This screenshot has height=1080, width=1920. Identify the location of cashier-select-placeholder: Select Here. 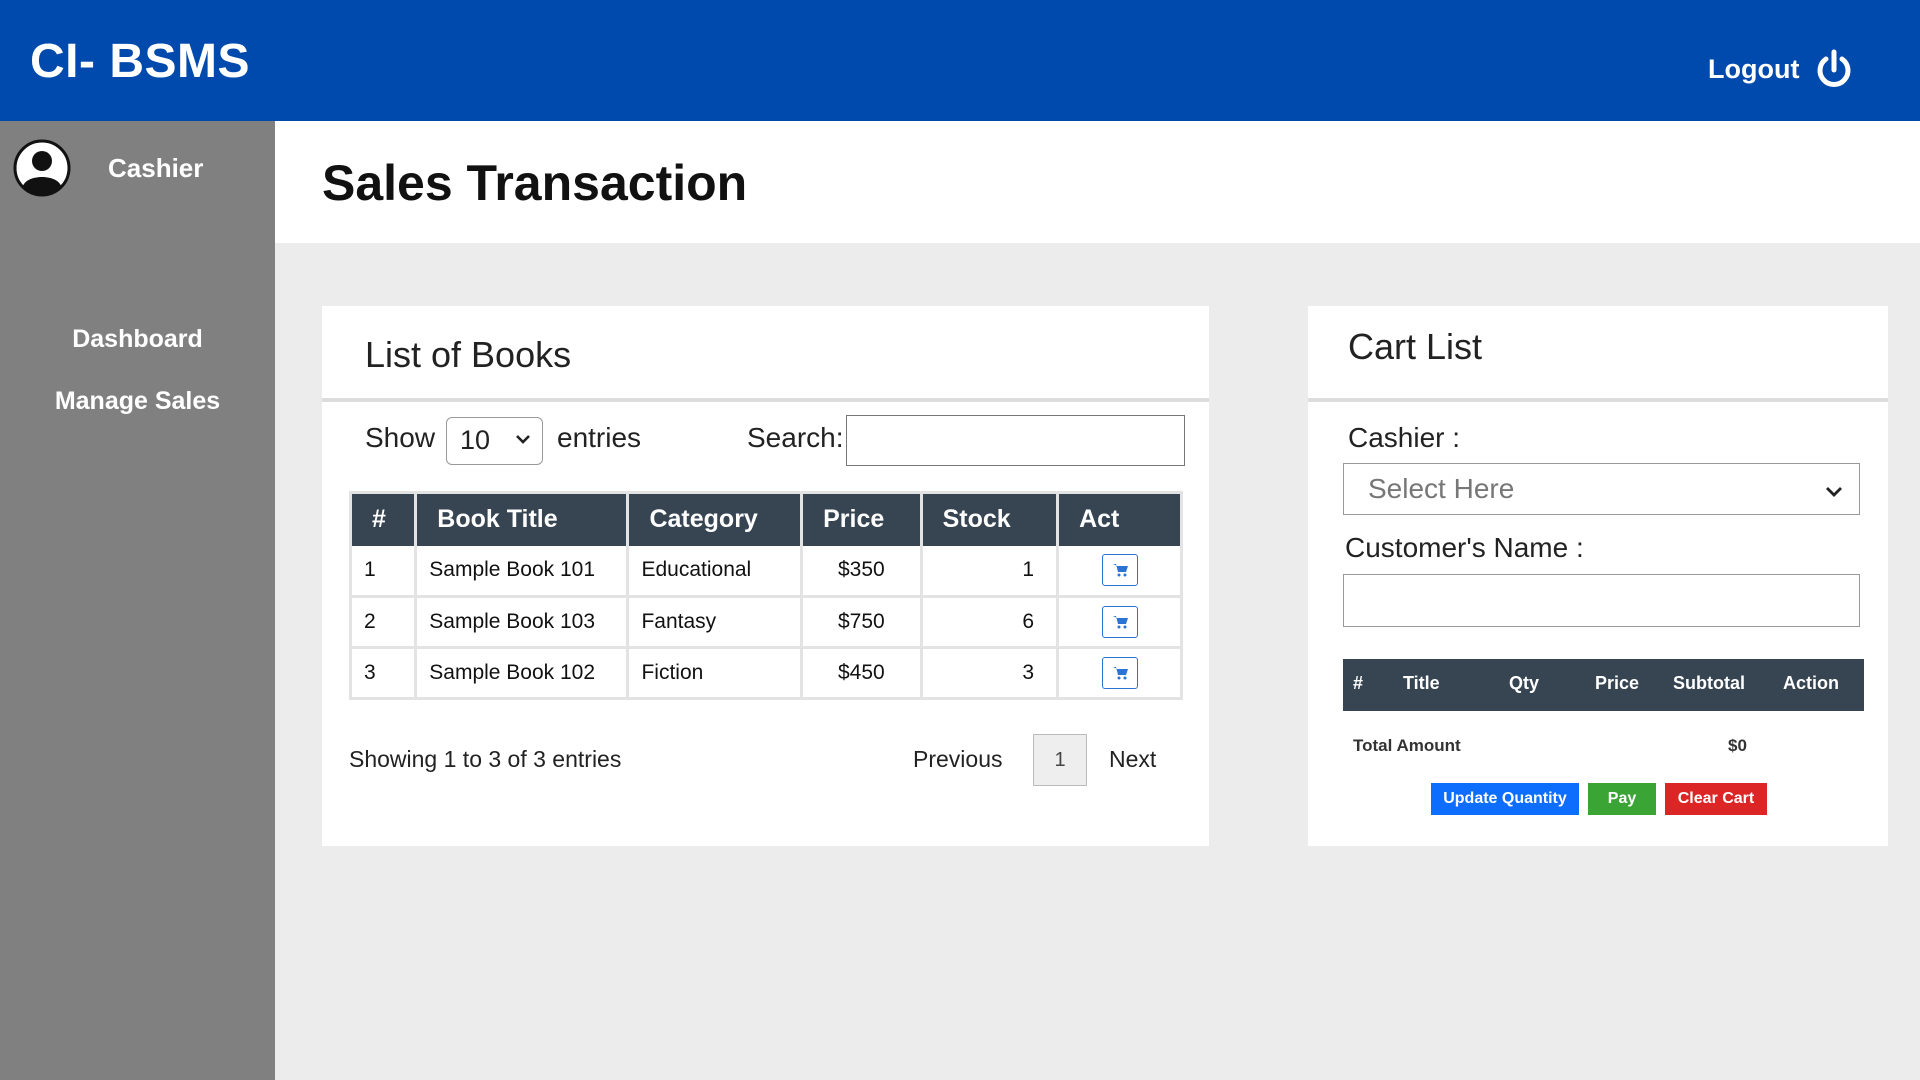
(1441, 488).